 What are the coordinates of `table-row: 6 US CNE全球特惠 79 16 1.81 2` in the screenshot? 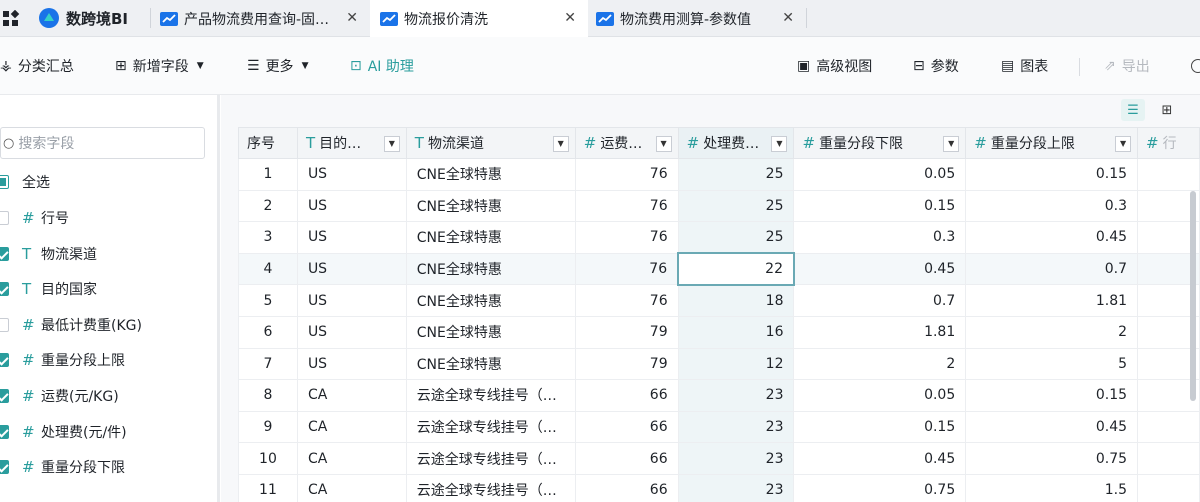 It's located at (719, 332).